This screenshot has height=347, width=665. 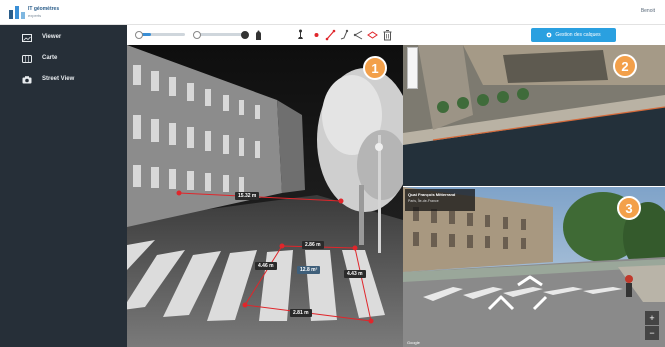 I want to click on panel-number-badge: 3, so click(x=629, y=208).